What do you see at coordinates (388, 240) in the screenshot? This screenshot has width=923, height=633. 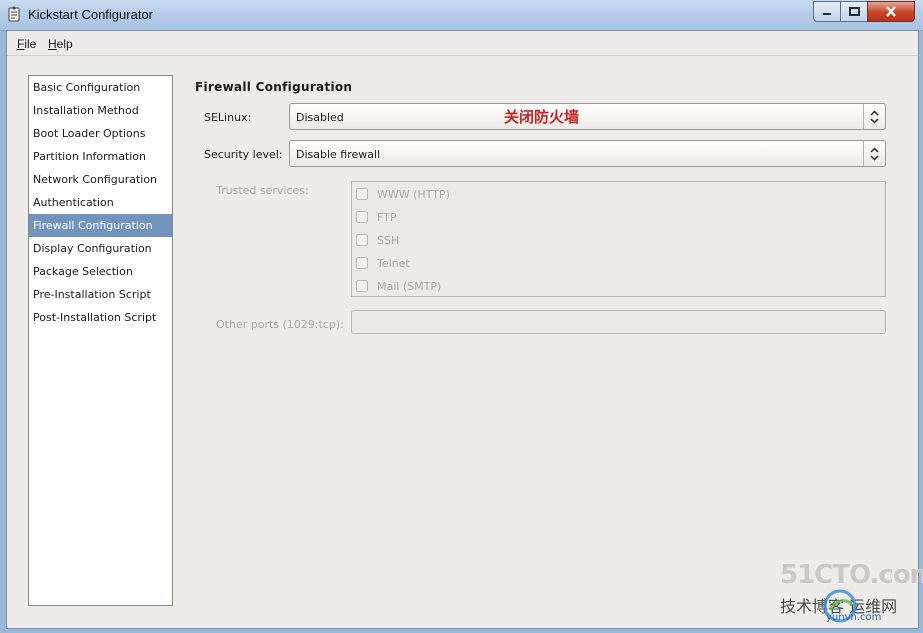 I see `service-ssh-label: SSH` at bounding box center [388, 240].